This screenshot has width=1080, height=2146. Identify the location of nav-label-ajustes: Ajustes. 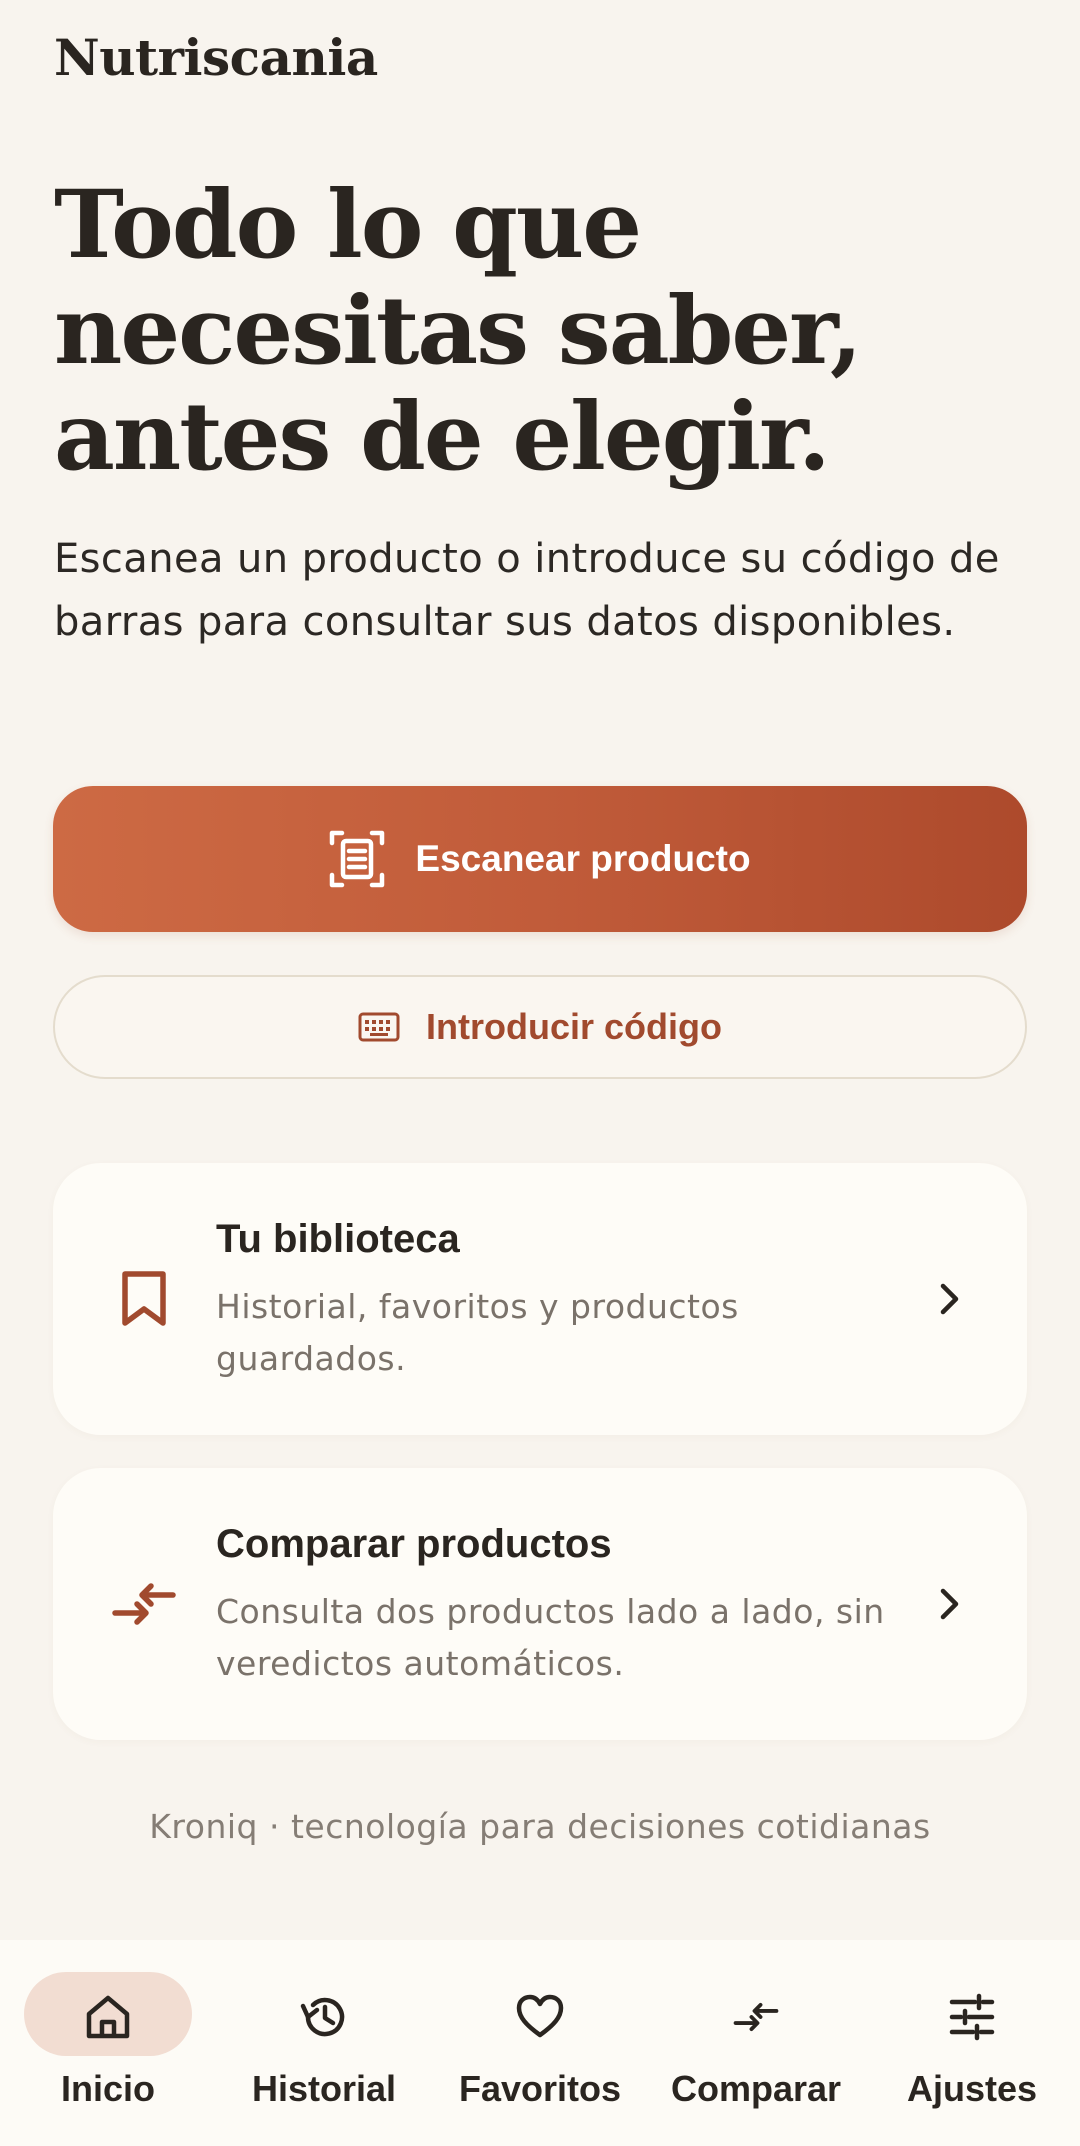
(972, 2088).